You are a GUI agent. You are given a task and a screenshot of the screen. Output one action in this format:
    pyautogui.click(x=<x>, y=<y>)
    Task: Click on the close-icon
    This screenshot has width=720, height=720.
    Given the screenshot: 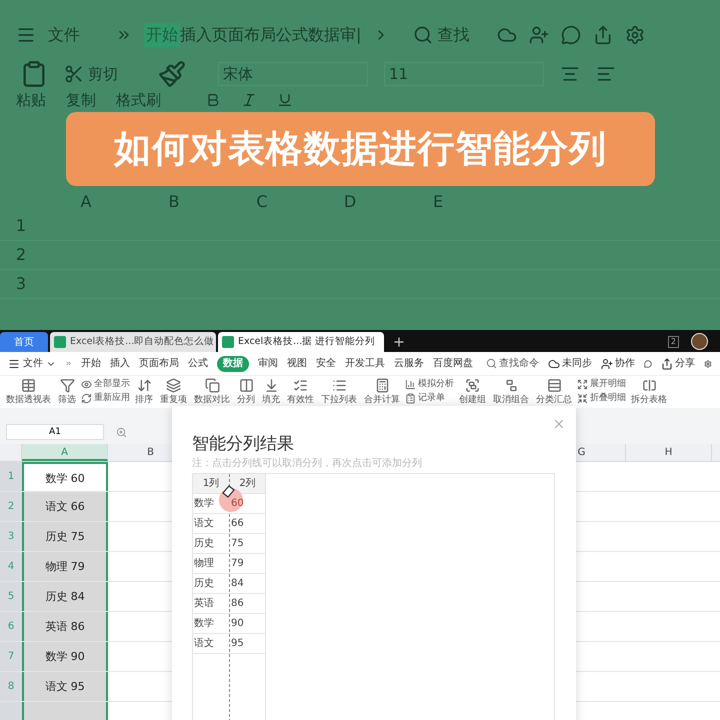 What is the action you would take?
    pyautogui.click(x=559, y=424)
    